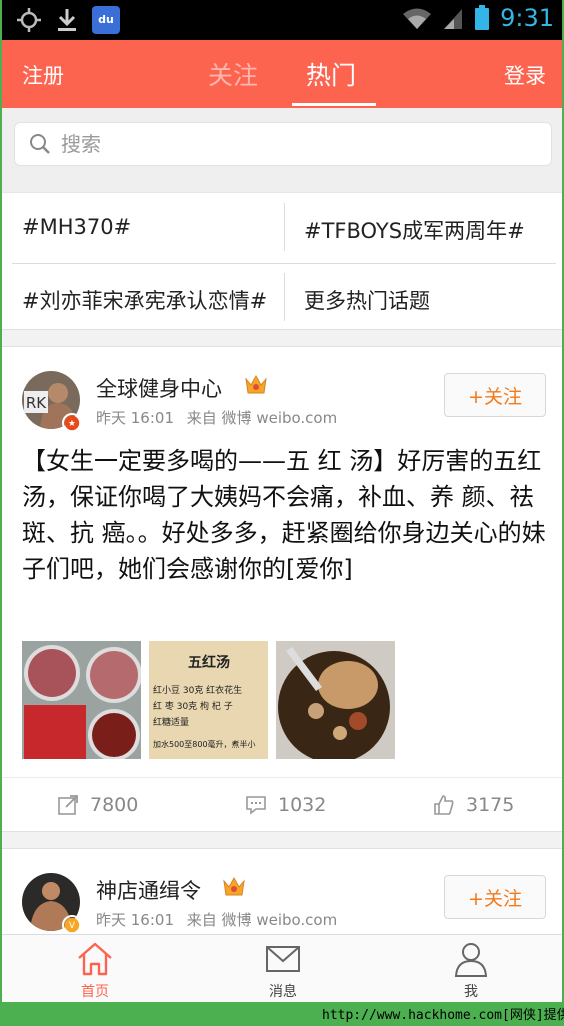 The image size is (564, 1026). Describe the element at coordinates (159, 388) in the screenshot. I see `username: 全球健身中心` at that location.